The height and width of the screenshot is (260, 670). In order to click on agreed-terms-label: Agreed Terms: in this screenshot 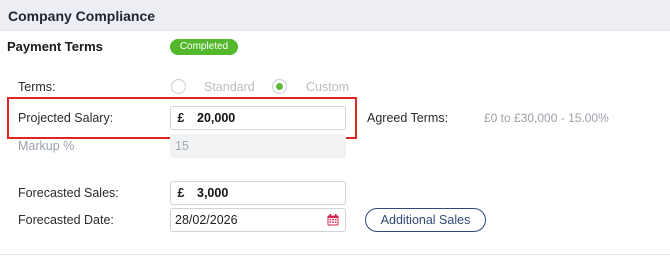, I will do `click(408, 118)`.